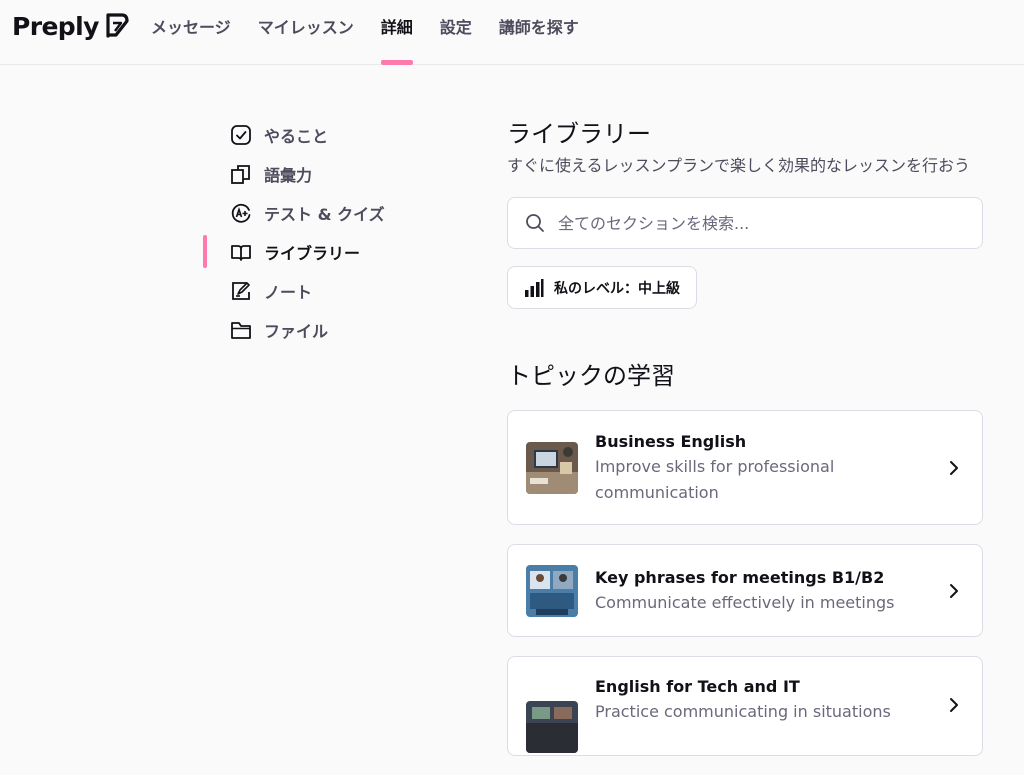  What do you see at coordinates (539, 32) in the screenshot?
I see `nav-item-find-tutors: 講師を探す` at bounding box center [539, 32].